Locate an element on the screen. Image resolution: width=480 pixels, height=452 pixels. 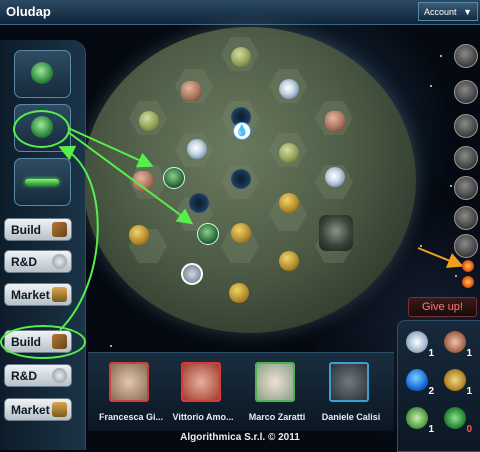
energy-bar-icon is located at coordinates (42, 182).